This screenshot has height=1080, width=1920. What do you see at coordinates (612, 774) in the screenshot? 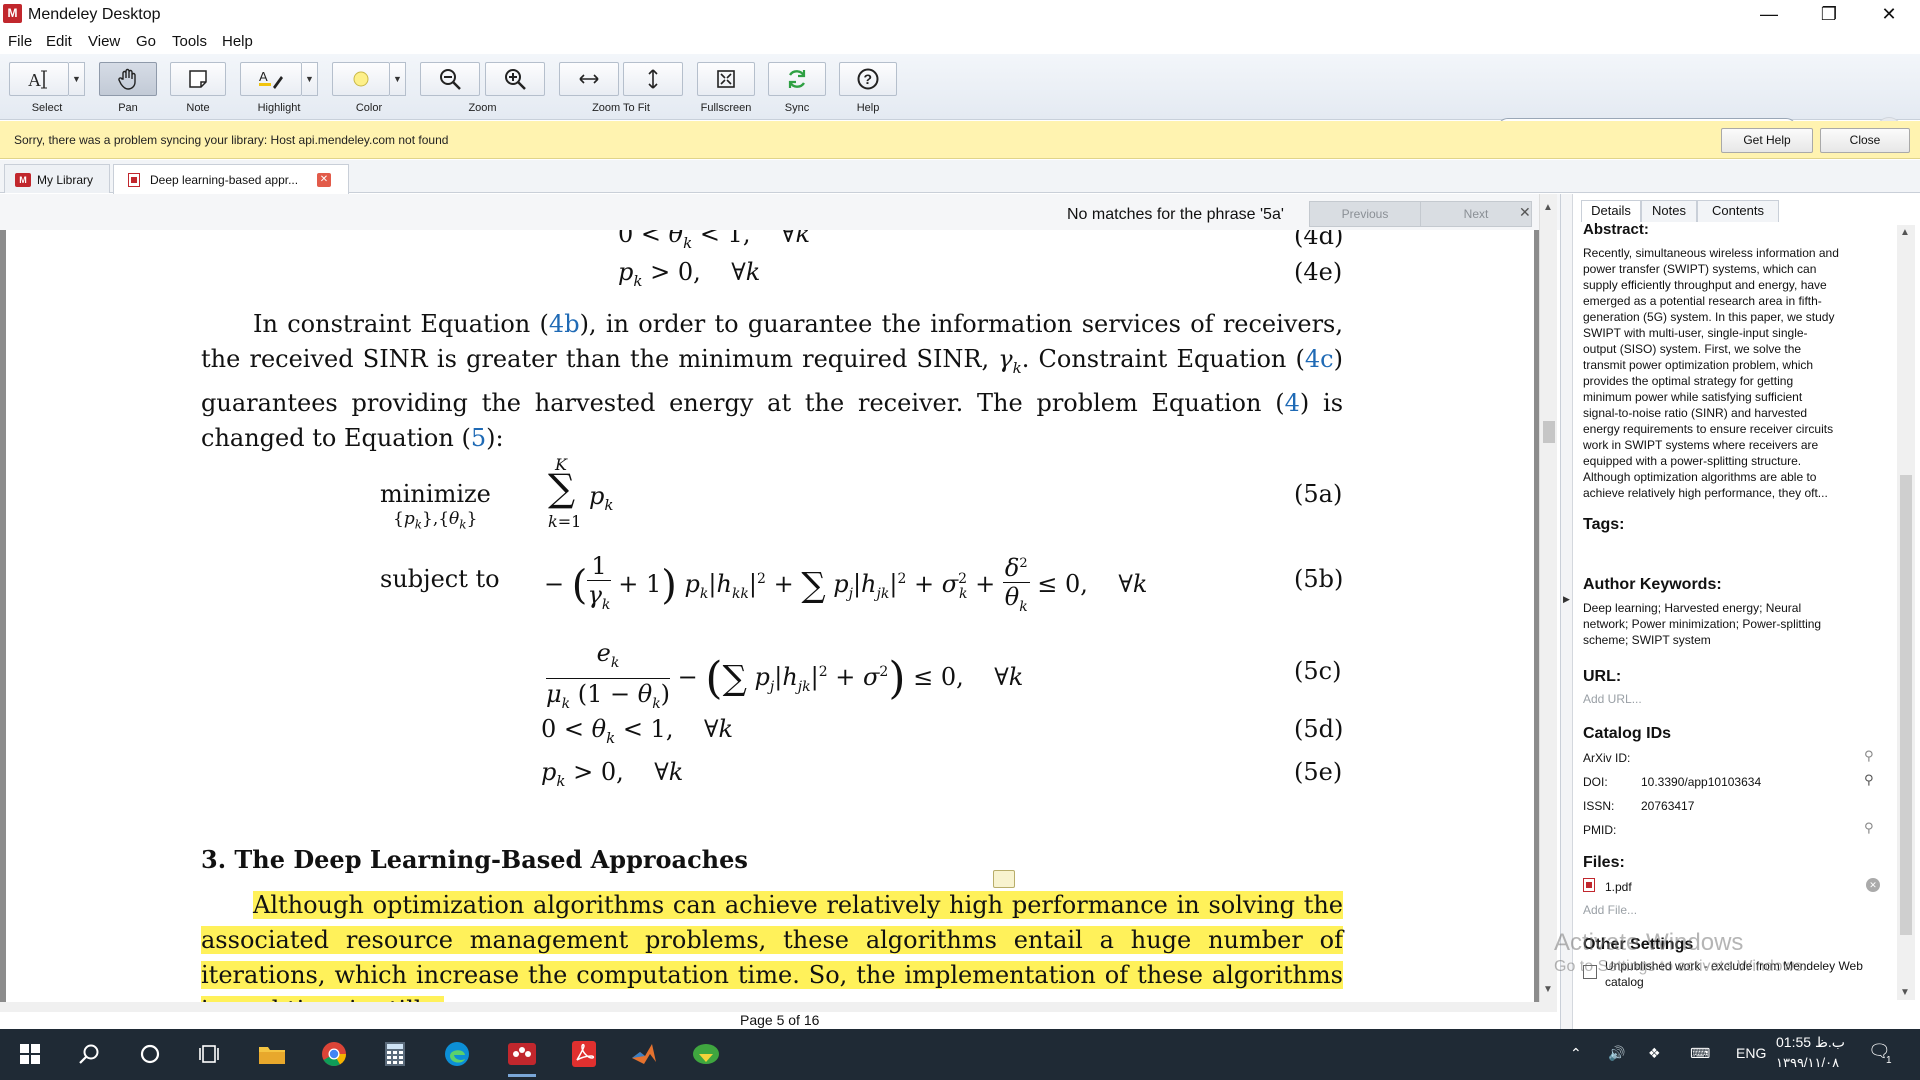
I see `constraint-5e: pk > 0, ∀k` at bounding box center [612, 774].